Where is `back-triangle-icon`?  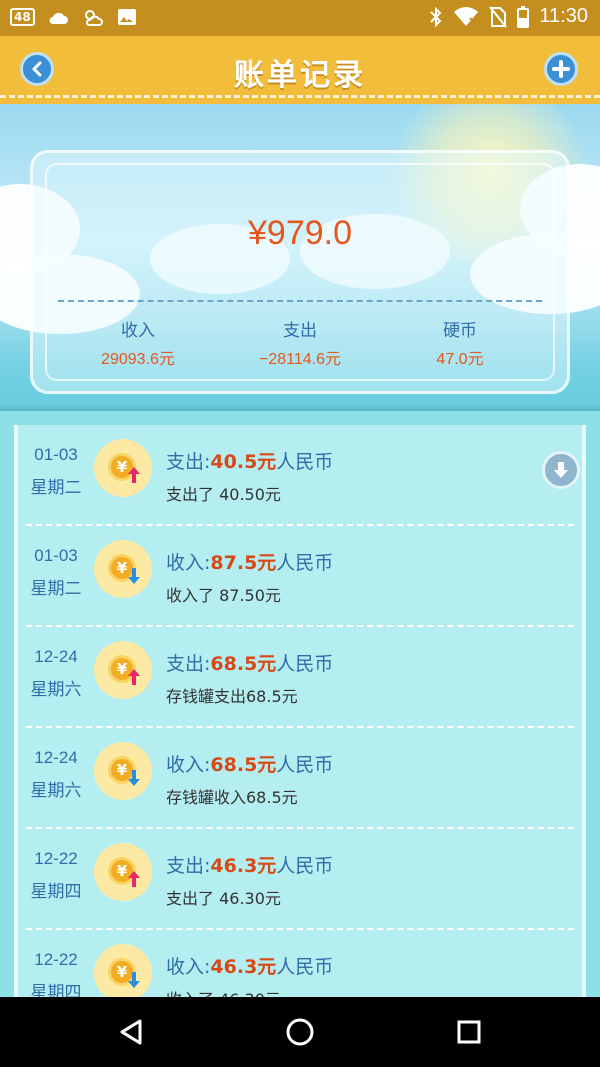 back-triangle-icon is located at coordinates (131, 1032).